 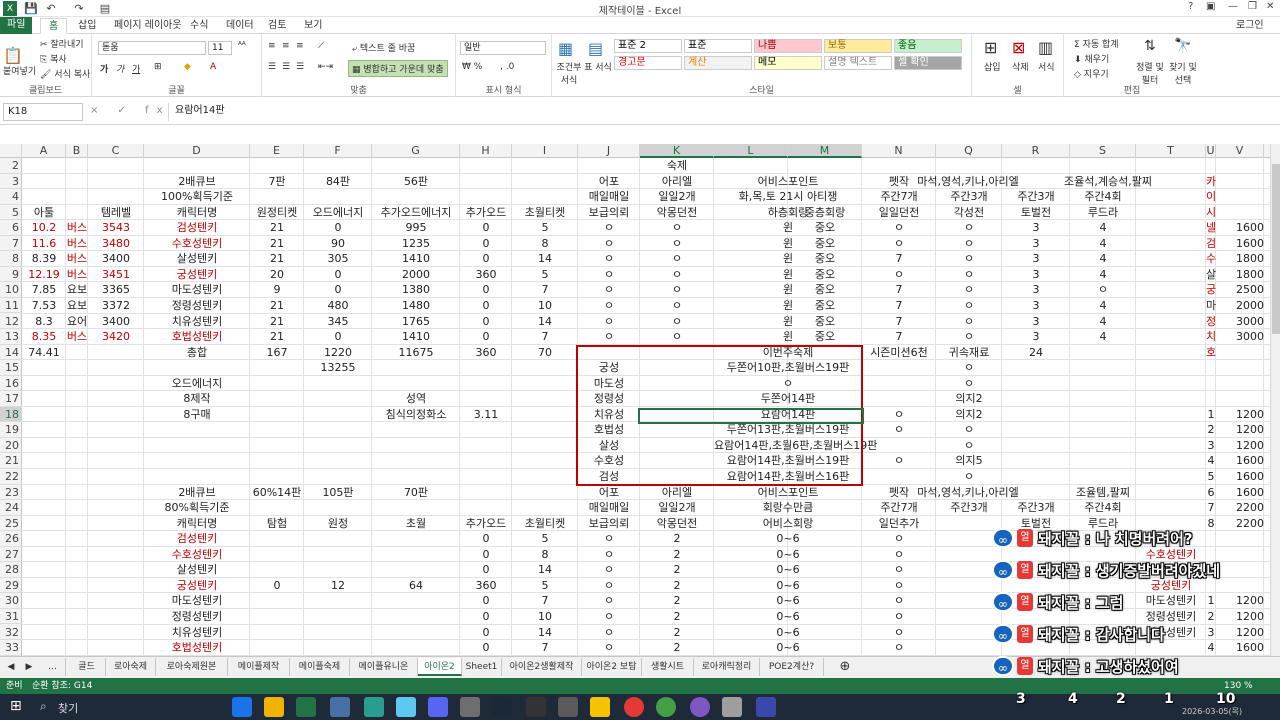 I want to click on find-select-icon: 🔭, so click(x=1182, y=46).